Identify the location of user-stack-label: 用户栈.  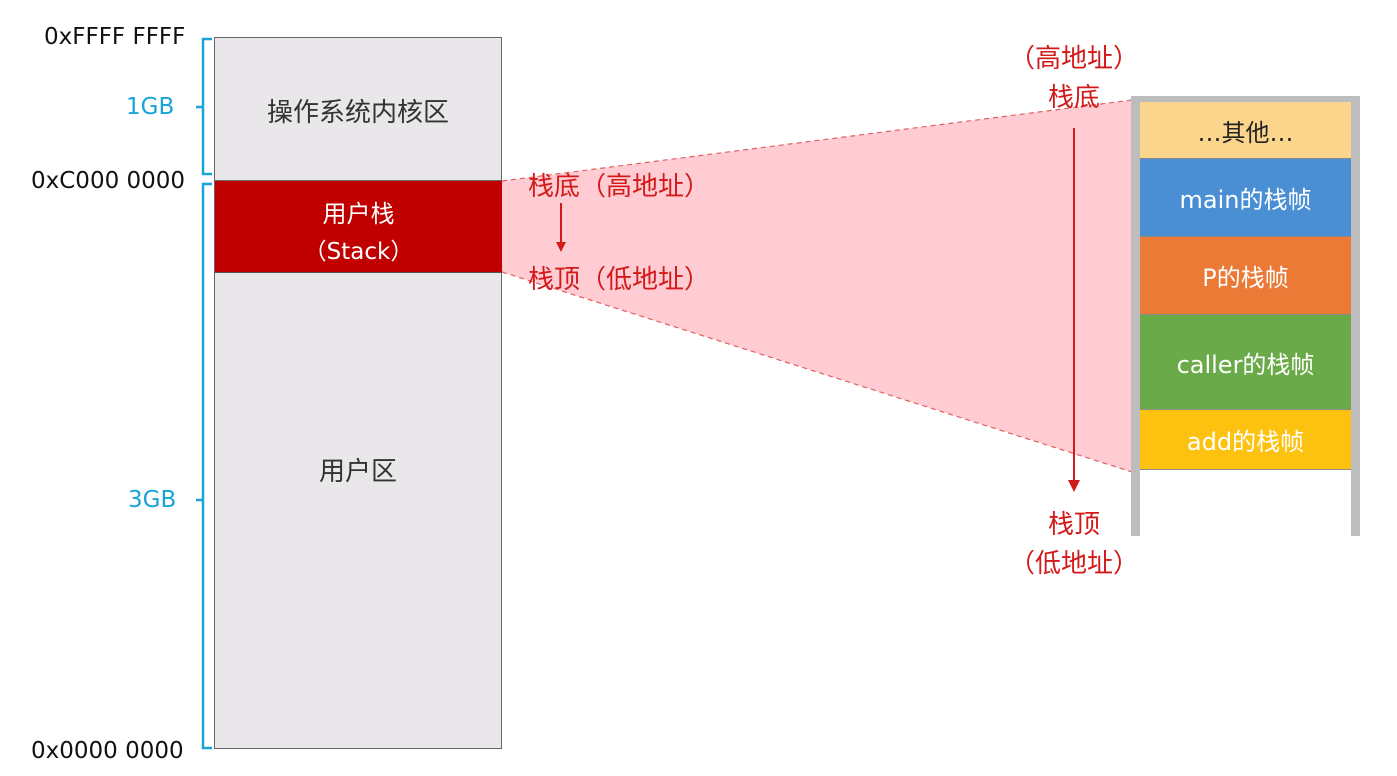
(358, 214).